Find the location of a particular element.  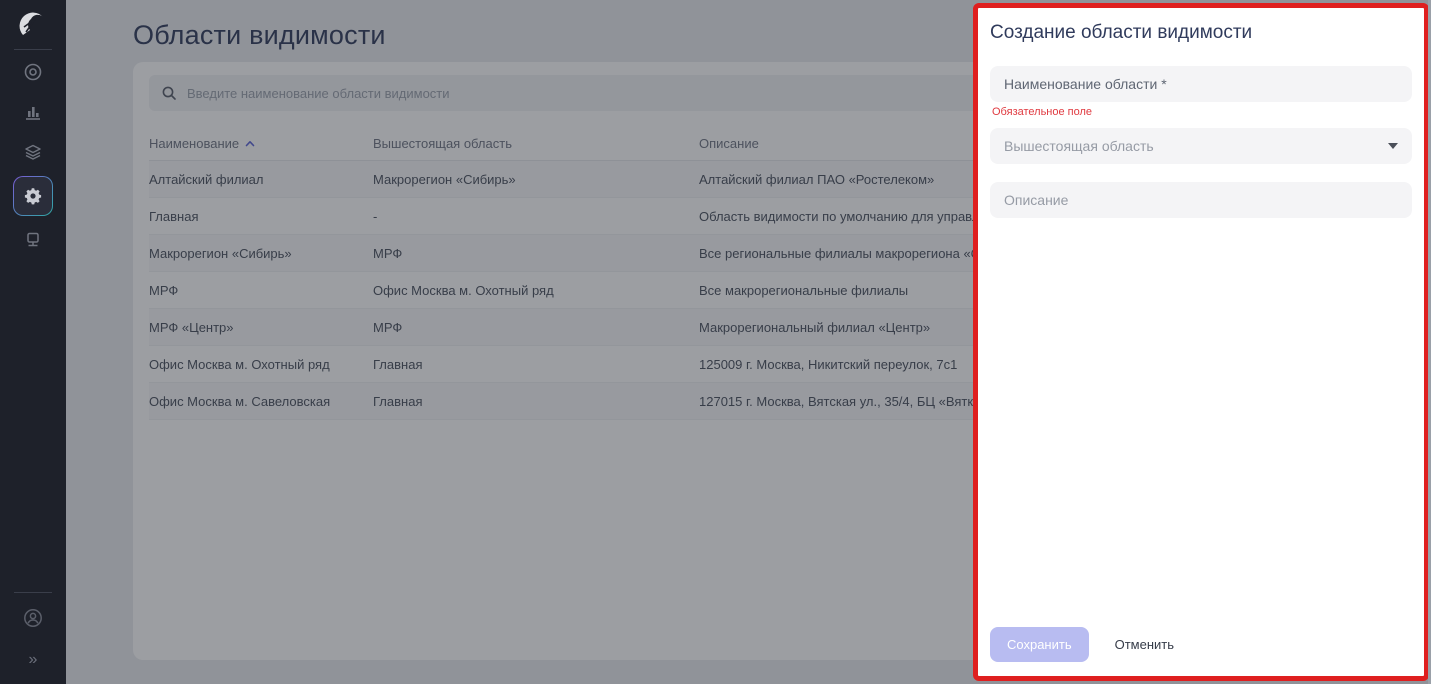

sidebar-collapse-toggle: » is located at coordinates (33, 660).